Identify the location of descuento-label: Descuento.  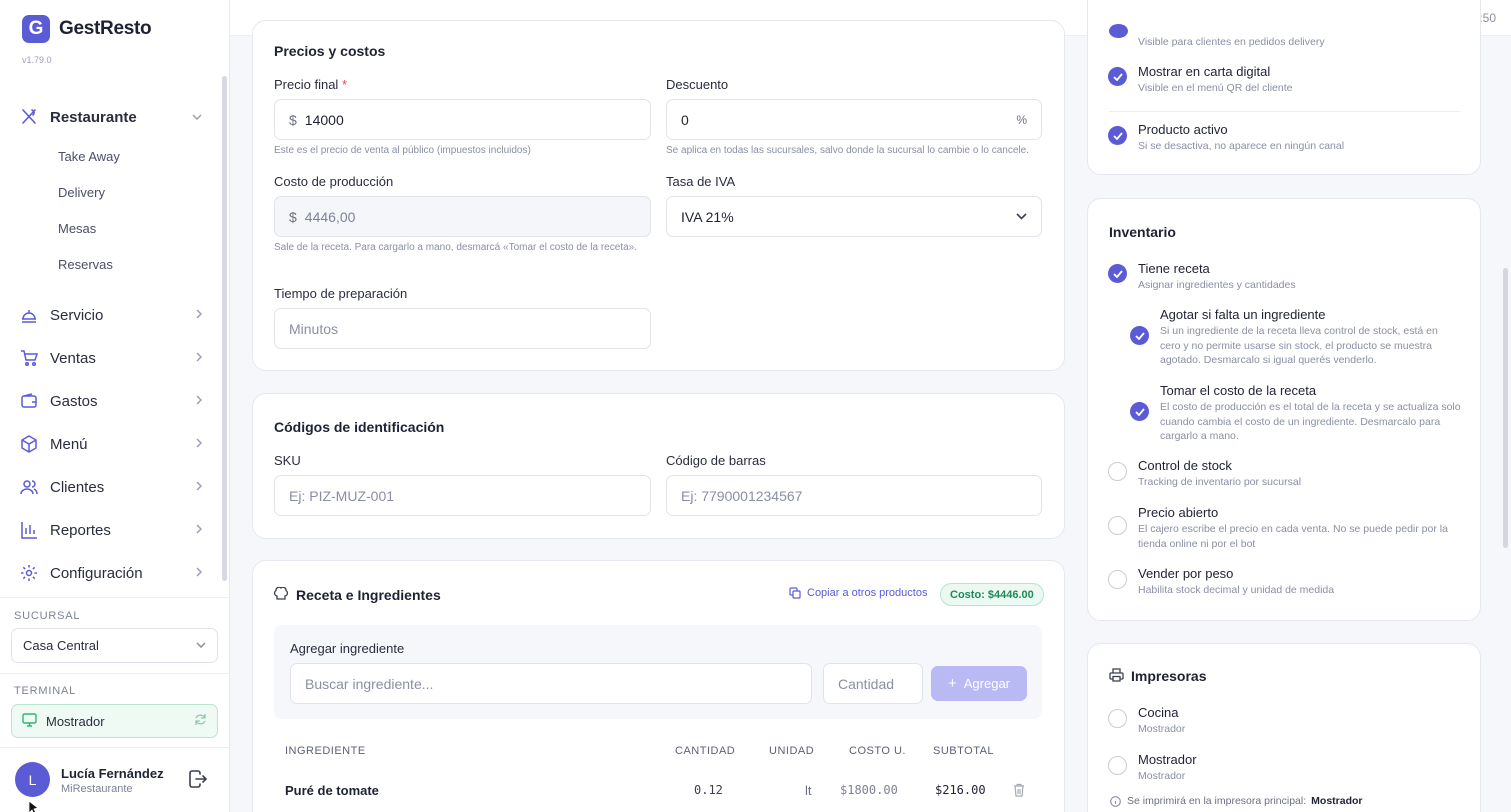
(697, 84).